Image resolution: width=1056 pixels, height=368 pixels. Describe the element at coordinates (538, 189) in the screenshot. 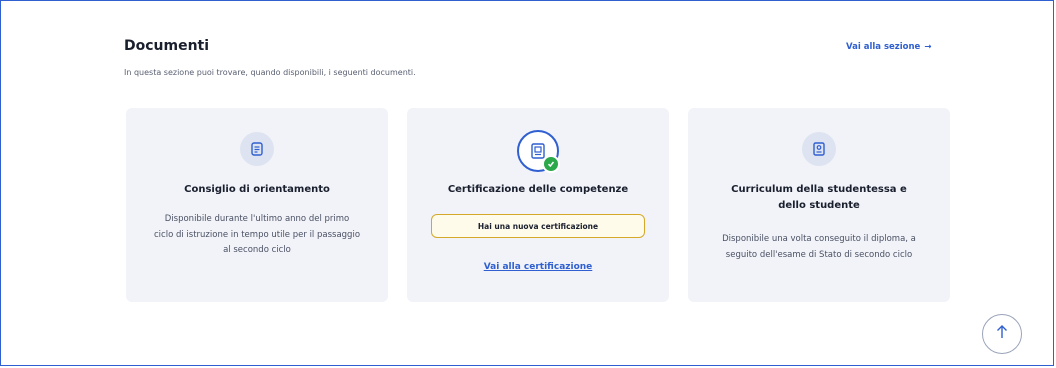

I see `card-title: Certificazione delle competenze` at that location.